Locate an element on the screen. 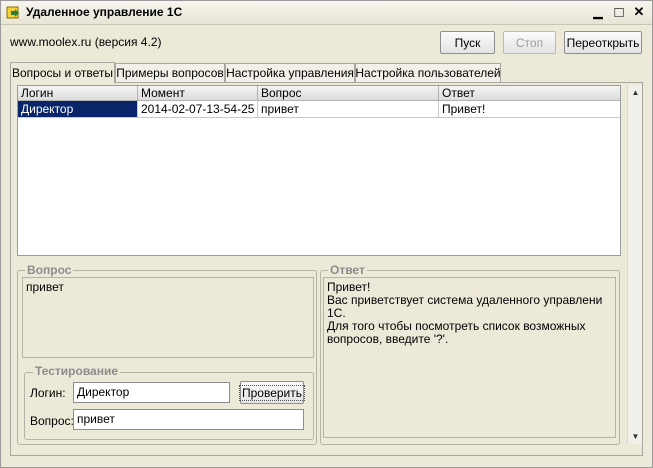 The width and height of the screenshot is (653, 468). maximize-button: □ is located at coordinates (619, 12).